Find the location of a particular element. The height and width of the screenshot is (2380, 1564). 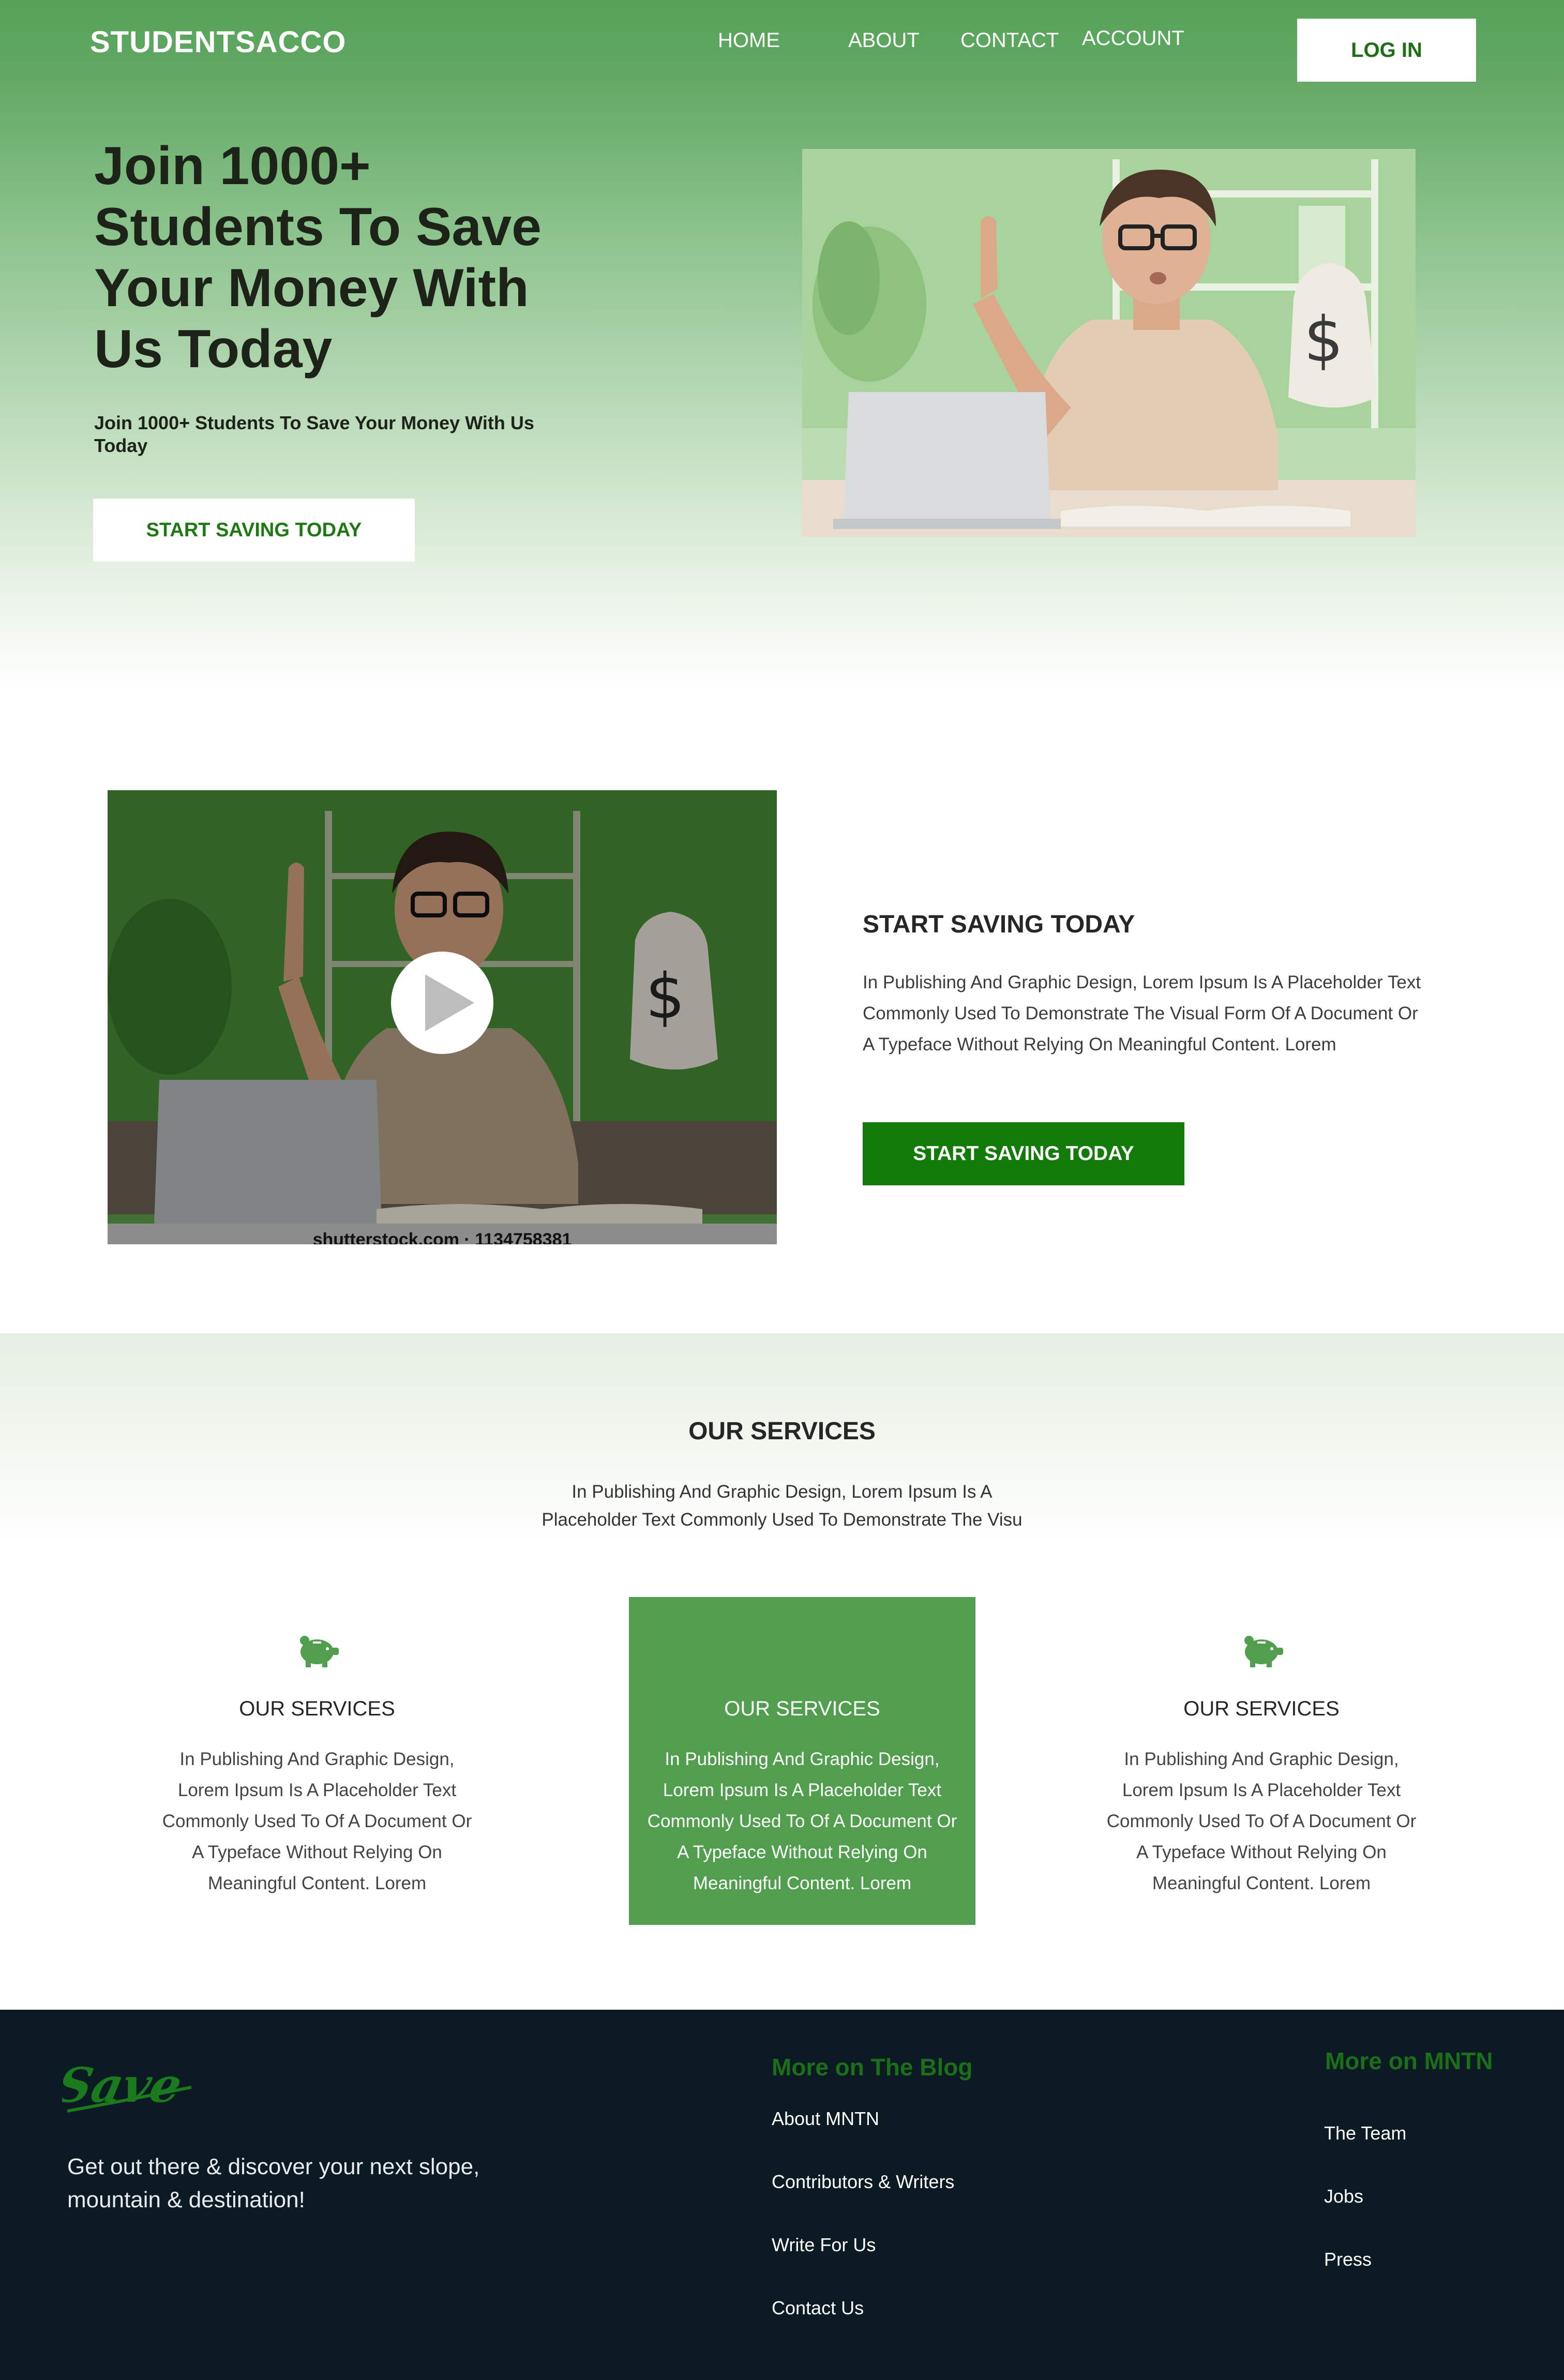

brand-logo: STUDENTSACCO is located at coordinates (218, 42).